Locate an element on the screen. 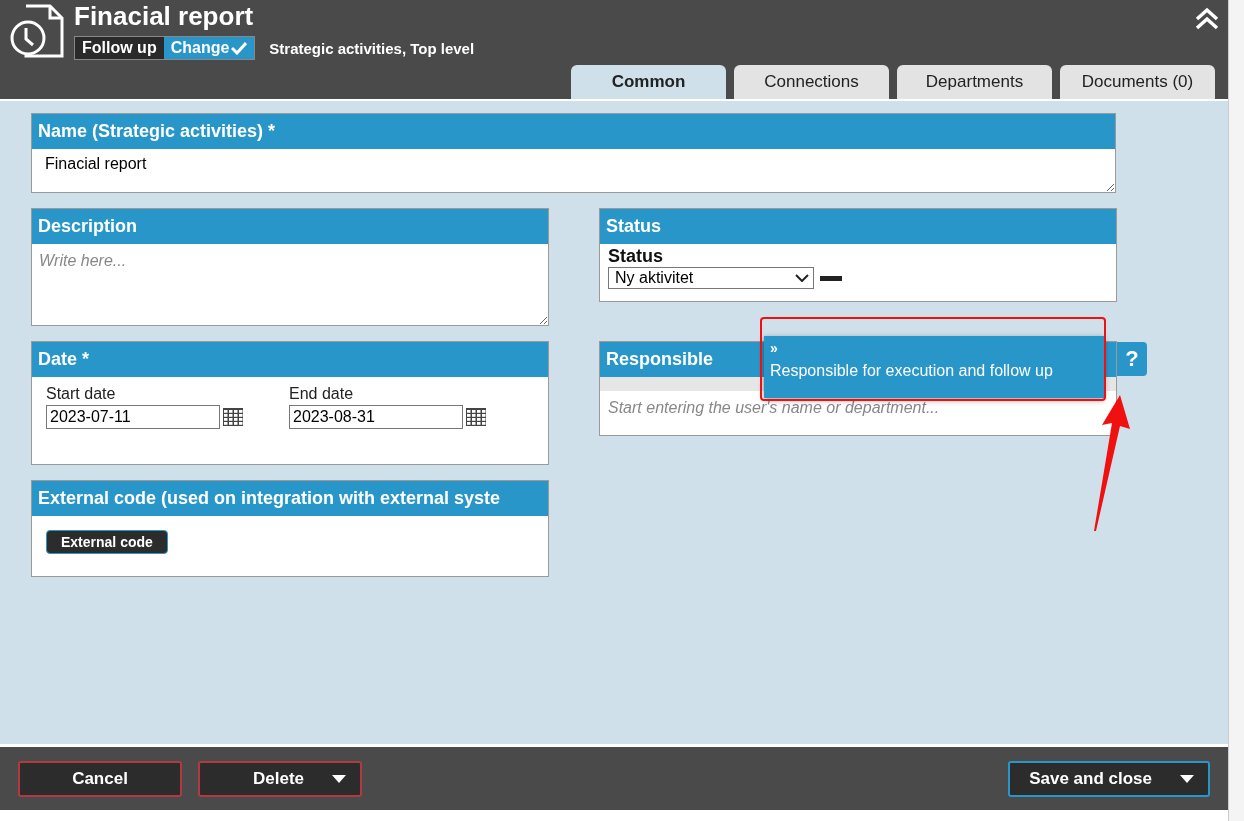 Image resolution: width=1244 pixels, height=821 pixels. mode-toggle: Follow up is located at coordinates (119, 48).